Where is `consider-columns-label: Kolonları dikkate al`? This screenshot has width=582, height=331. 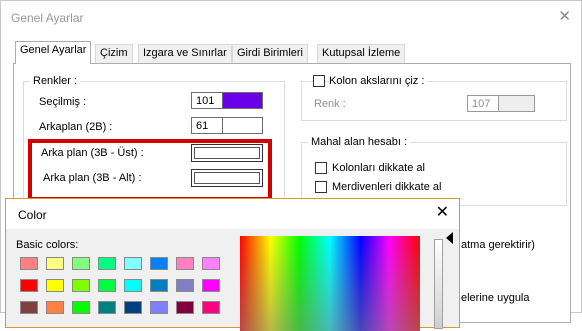
consider-columns-label: Kolonları dikkate al is located at coordinates (378, 168).